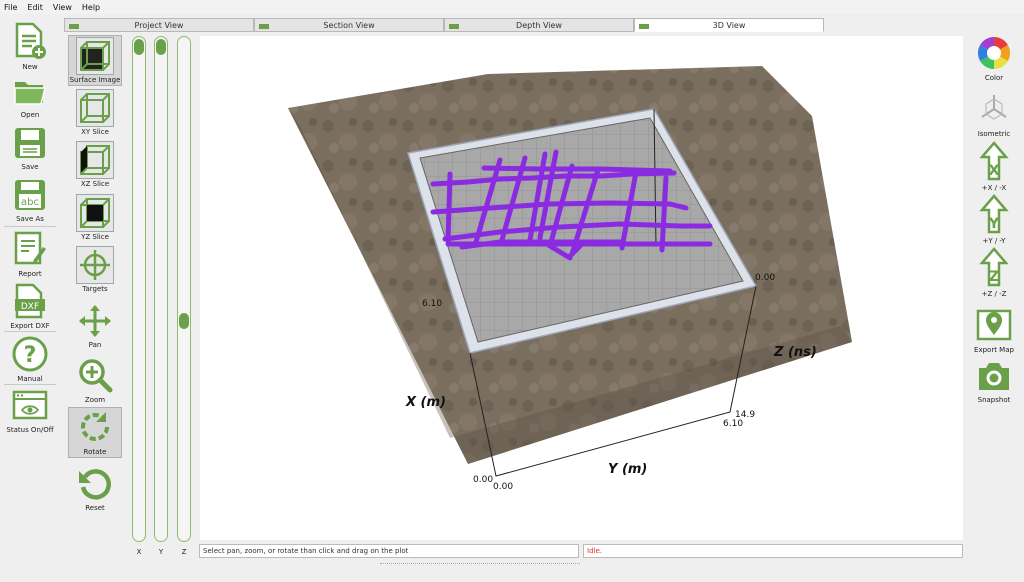 This screenshot has height=582, width=1024. I want to click on x-slider-label: X, so click(139, 552).